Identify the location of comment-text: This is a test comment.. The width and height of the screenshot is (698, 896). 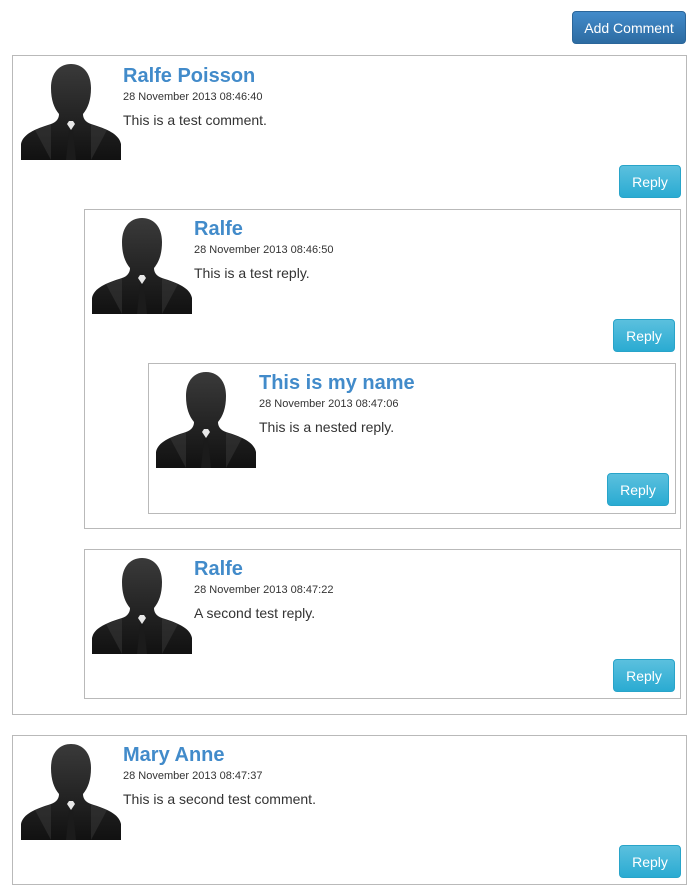
(195, 120).